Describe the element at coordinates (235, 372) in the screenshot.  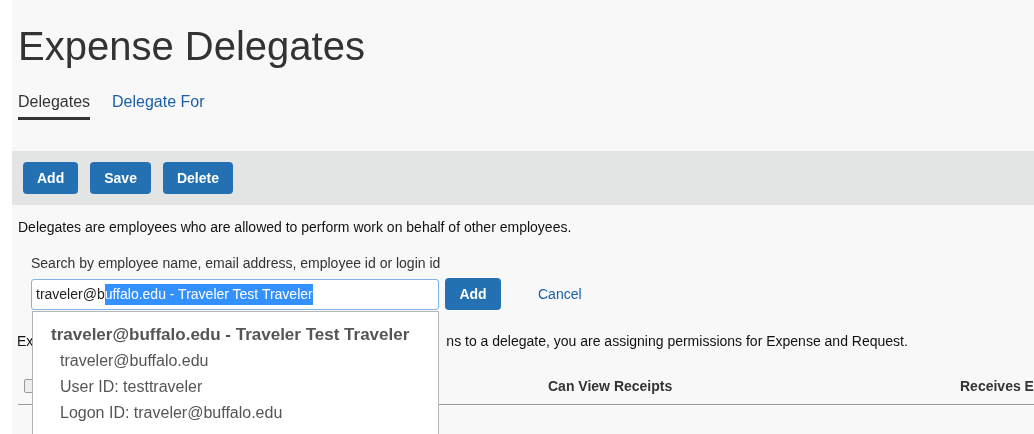
I see `suggestion-dropdown: traveler@buffalo.edu - Traveler Test Traveler traveler@buffalo.edu User ID: testtraveler Logon ID: traveler@buffalo.edu` at that location.